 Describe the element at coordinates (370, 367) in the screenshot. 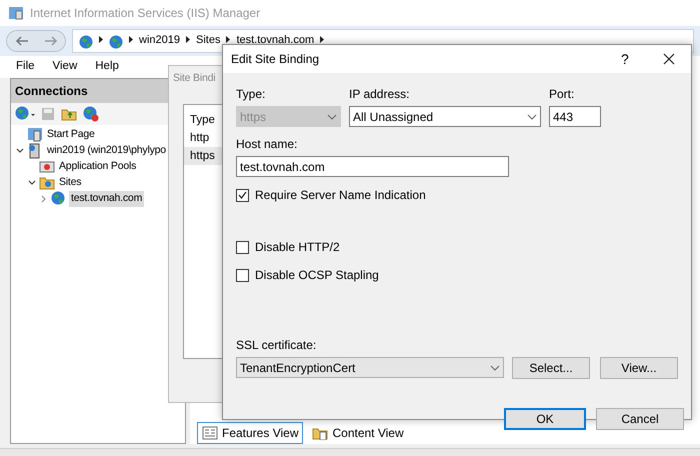

I see `dropdown: TenantEncryptionCert` at that location.